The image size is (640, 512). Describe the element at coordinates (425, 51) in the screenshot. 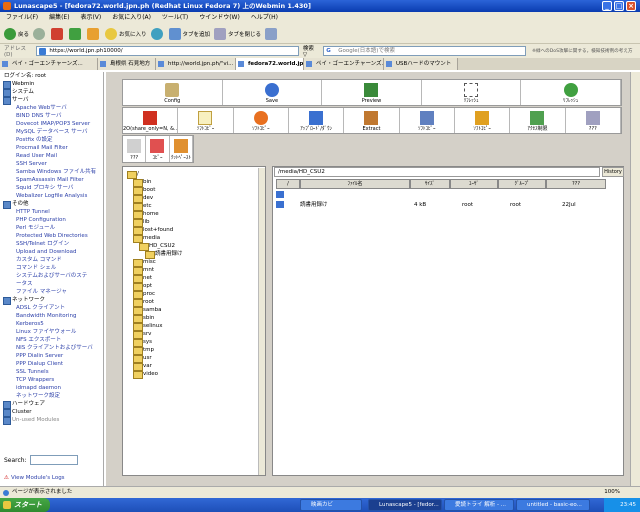

I see `search-field: Google(日本語)で検索` at that location.